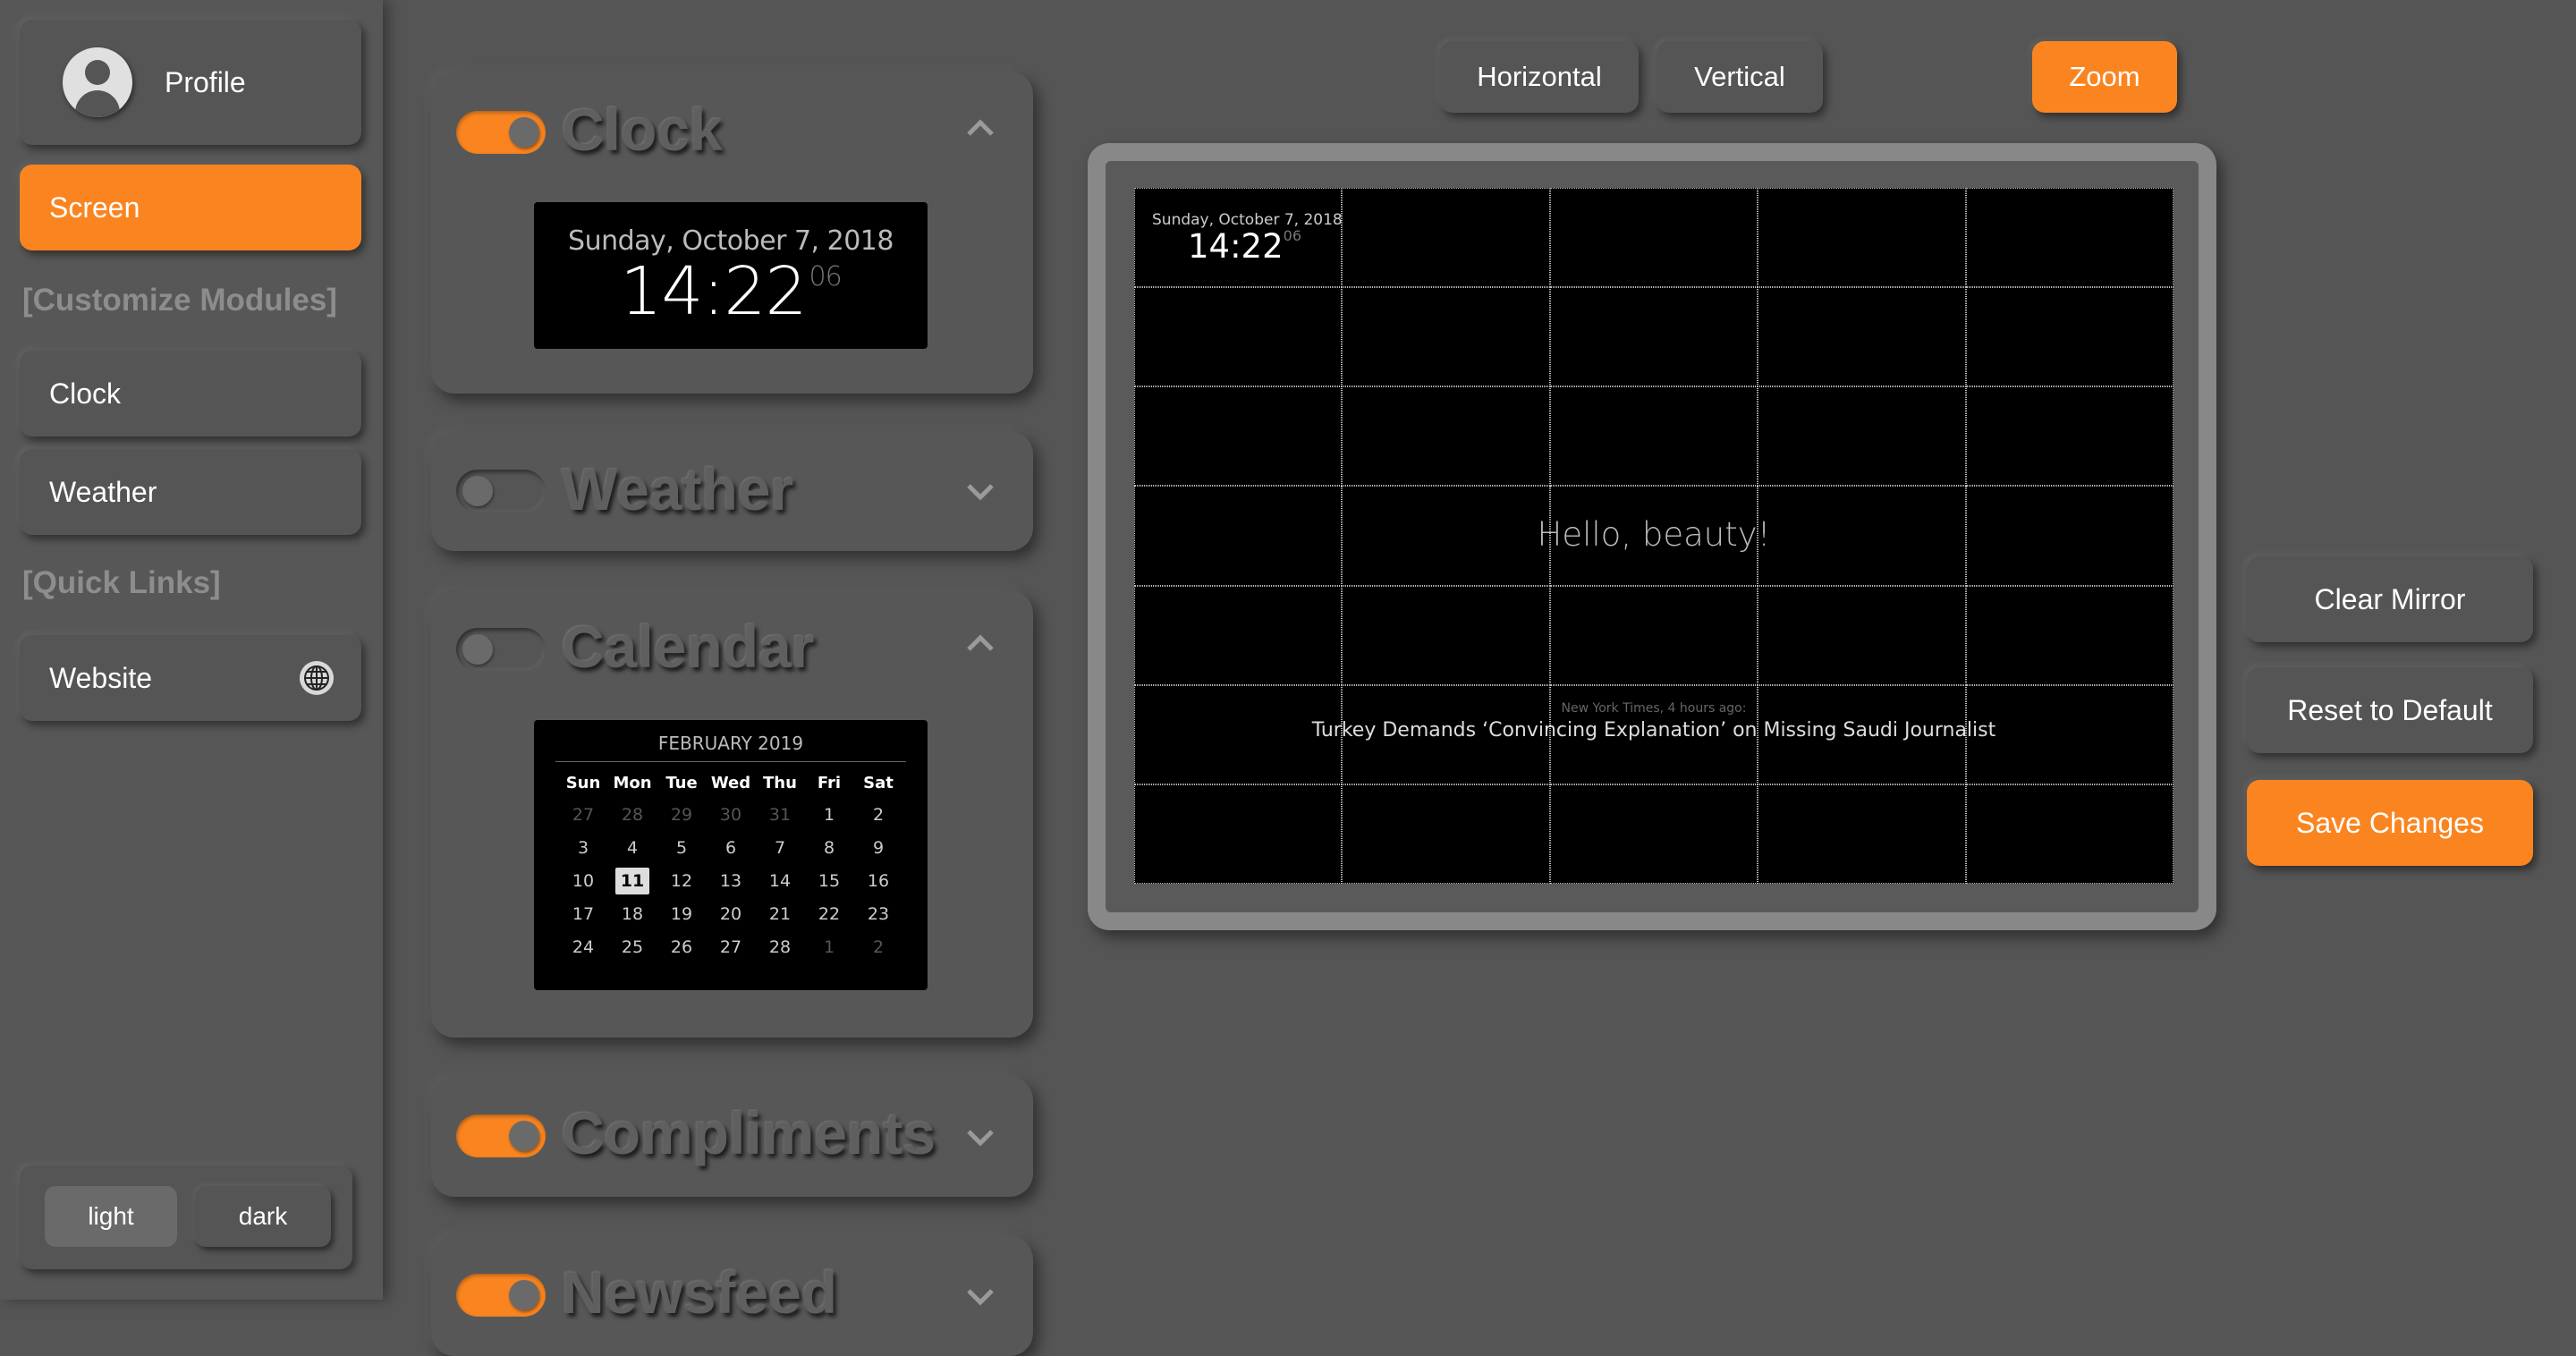 The image size is (2576, 1356). I want to click on calendar-day-number: 18, so click(632, 913).